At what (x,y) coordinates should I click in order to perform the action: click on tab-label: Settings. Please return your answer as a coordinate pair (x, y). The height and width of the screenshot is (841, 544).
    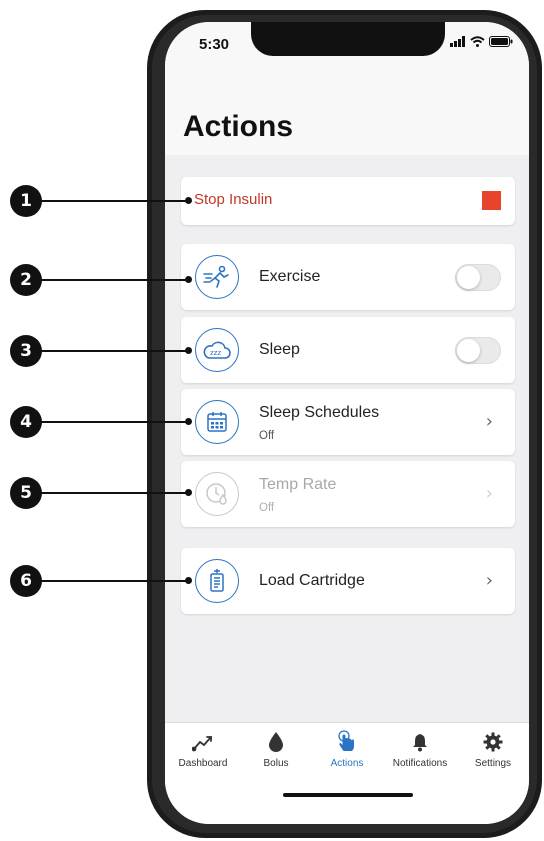
    Looking at the image, I should click on (493, 763).